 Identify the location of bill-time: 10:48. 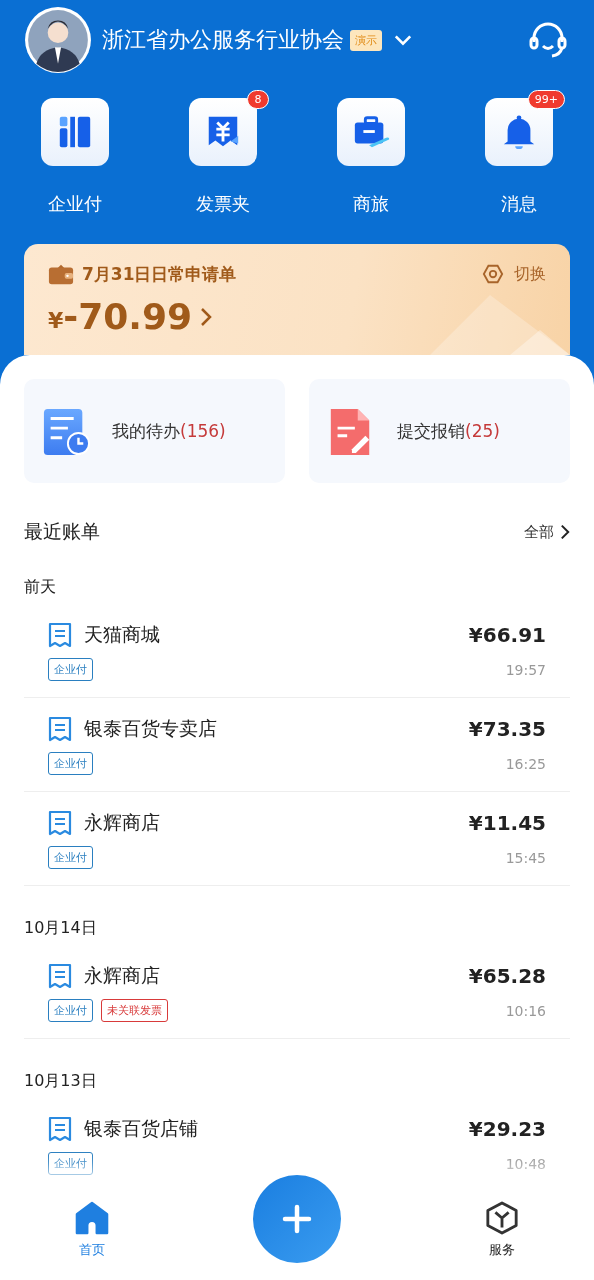
(525, 1163).